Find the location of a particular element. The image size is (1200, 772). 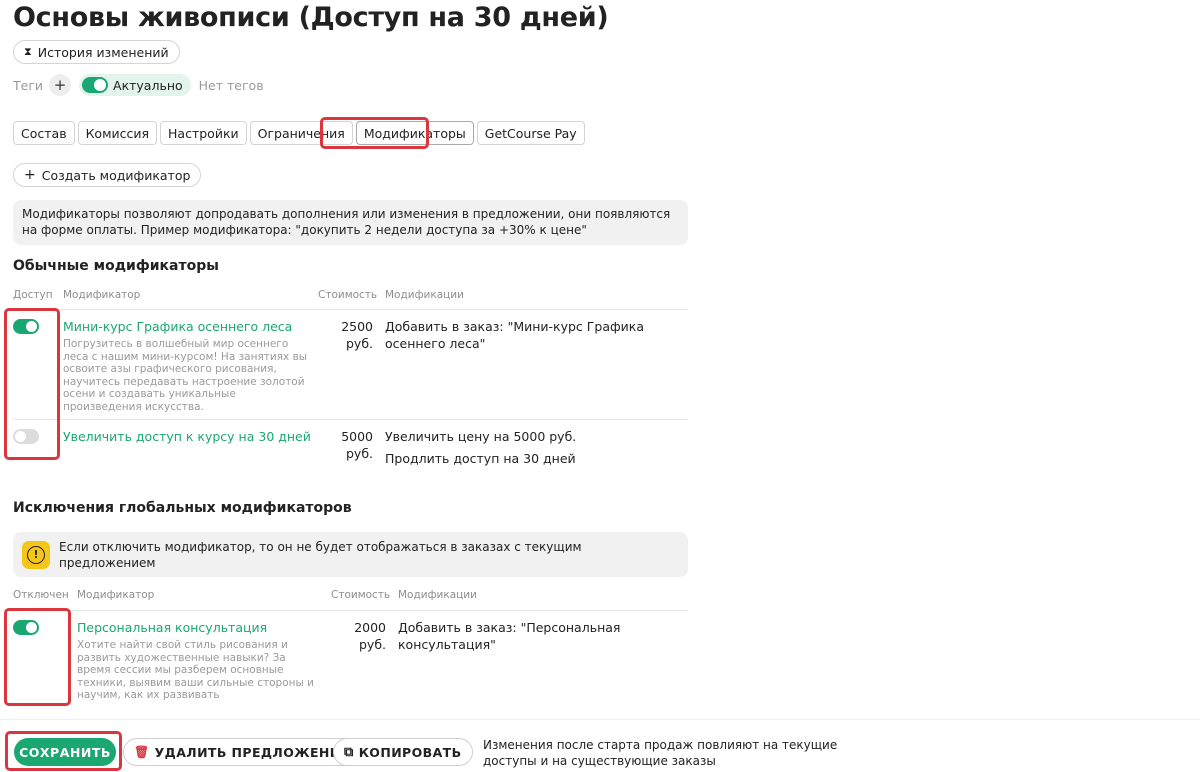

tags-label: Теги is located at coordinates (28, 85).